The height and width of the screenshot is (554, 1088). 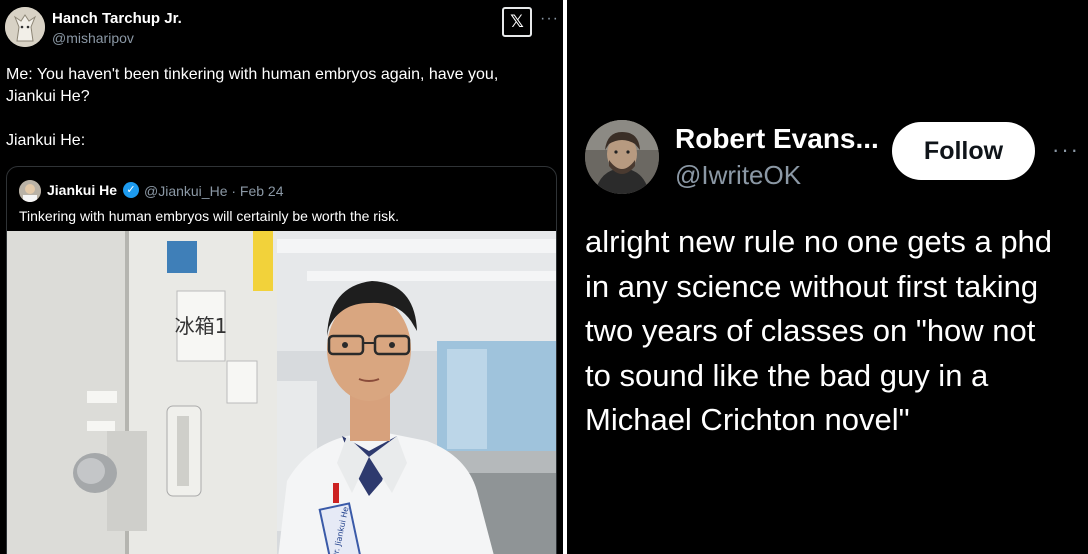 I want to click on tweet-line: Jiankui He?, so click(x=48, y=96).